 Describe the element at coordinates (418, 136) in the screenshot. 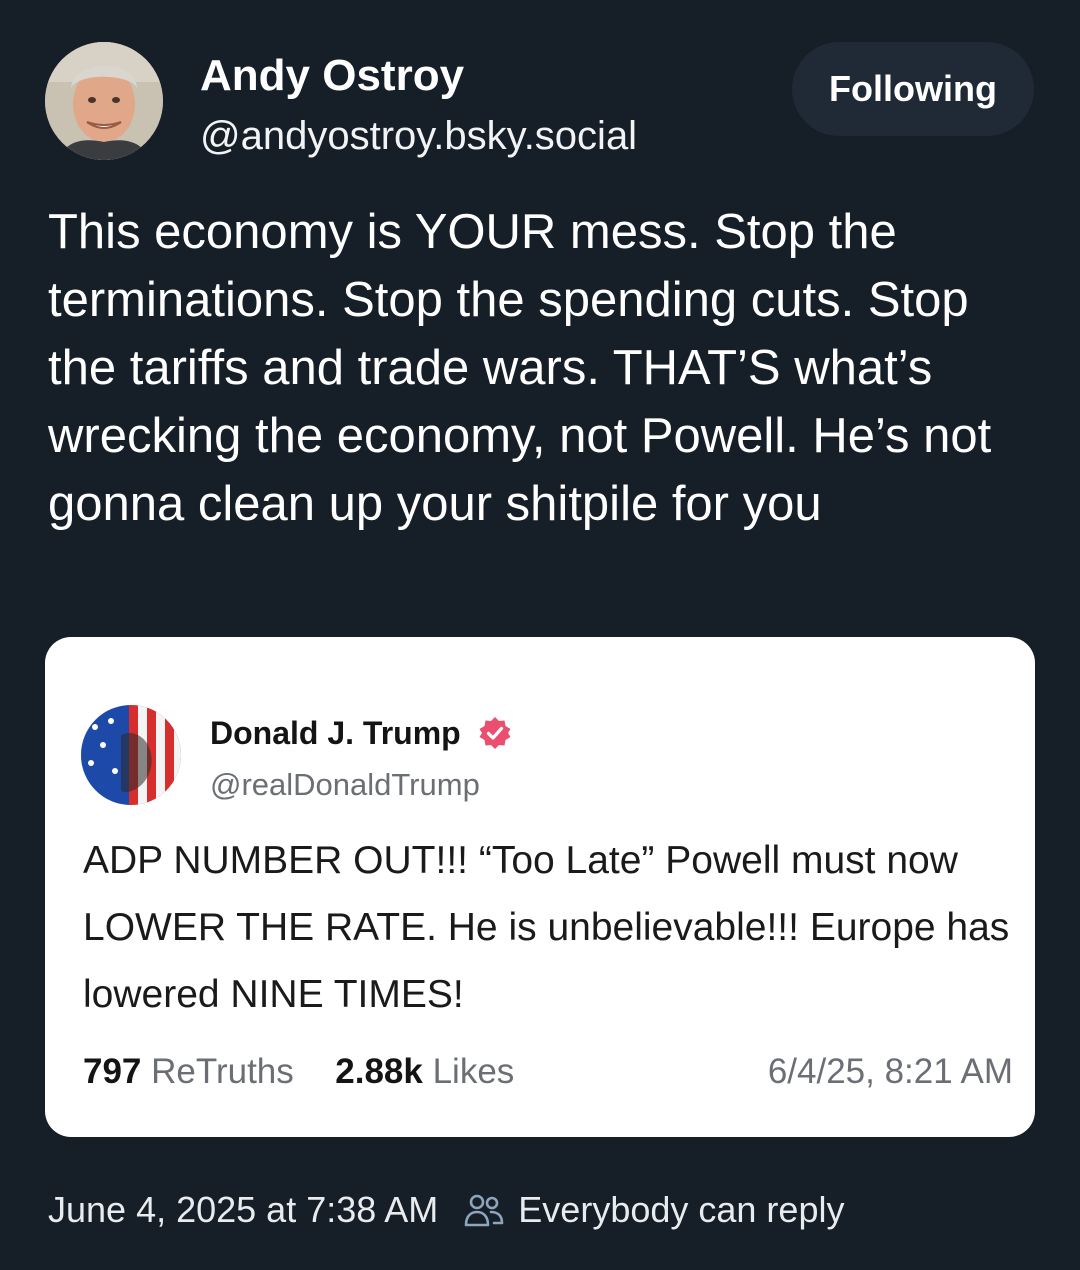

I see `author-handle: @andyostroy.bsky.social` at that location.